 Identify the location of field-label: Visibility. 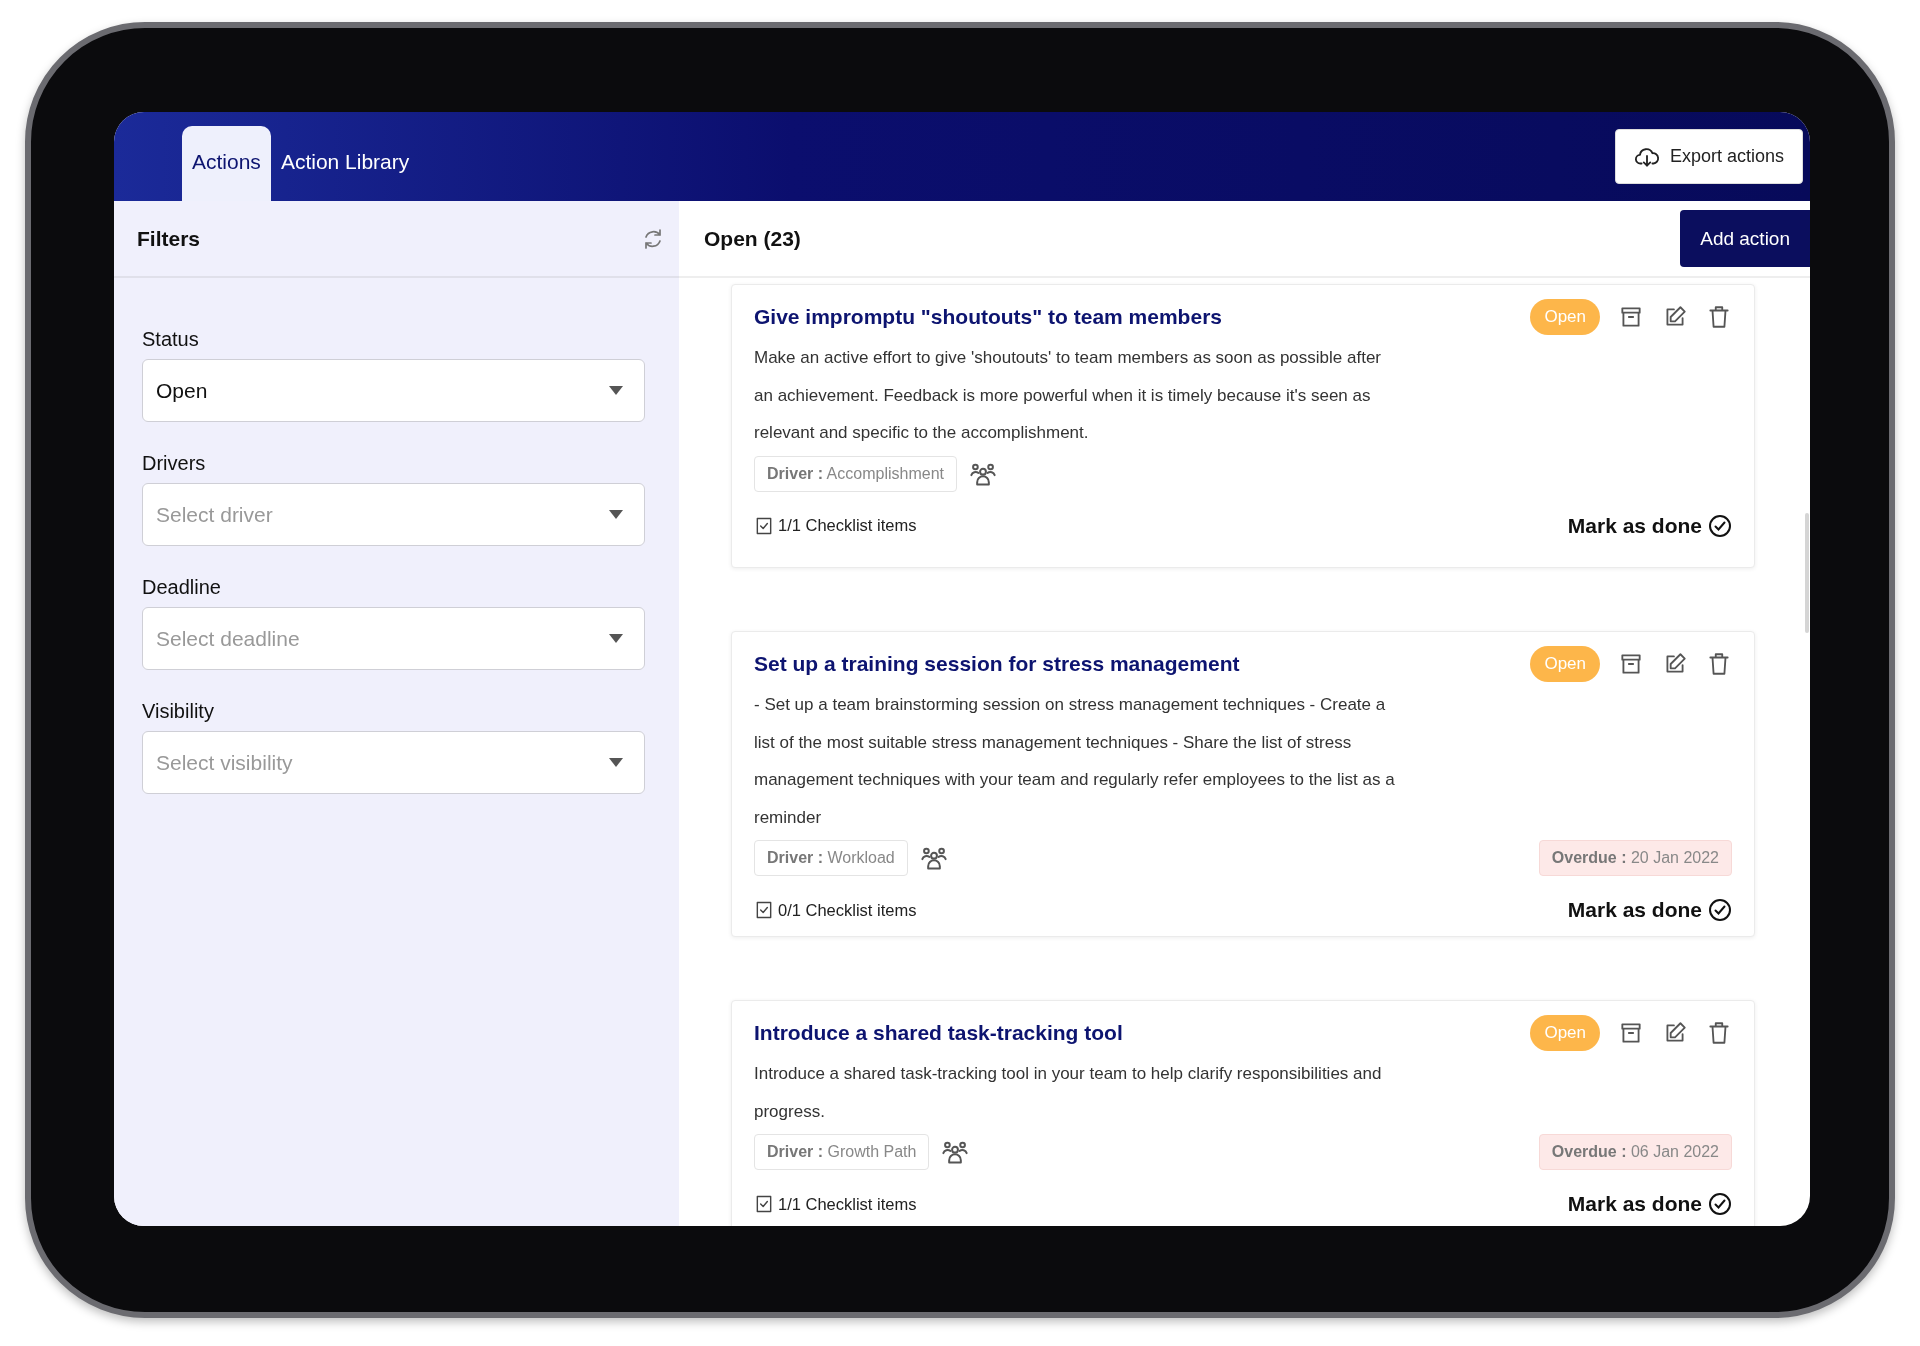
(178, 711).